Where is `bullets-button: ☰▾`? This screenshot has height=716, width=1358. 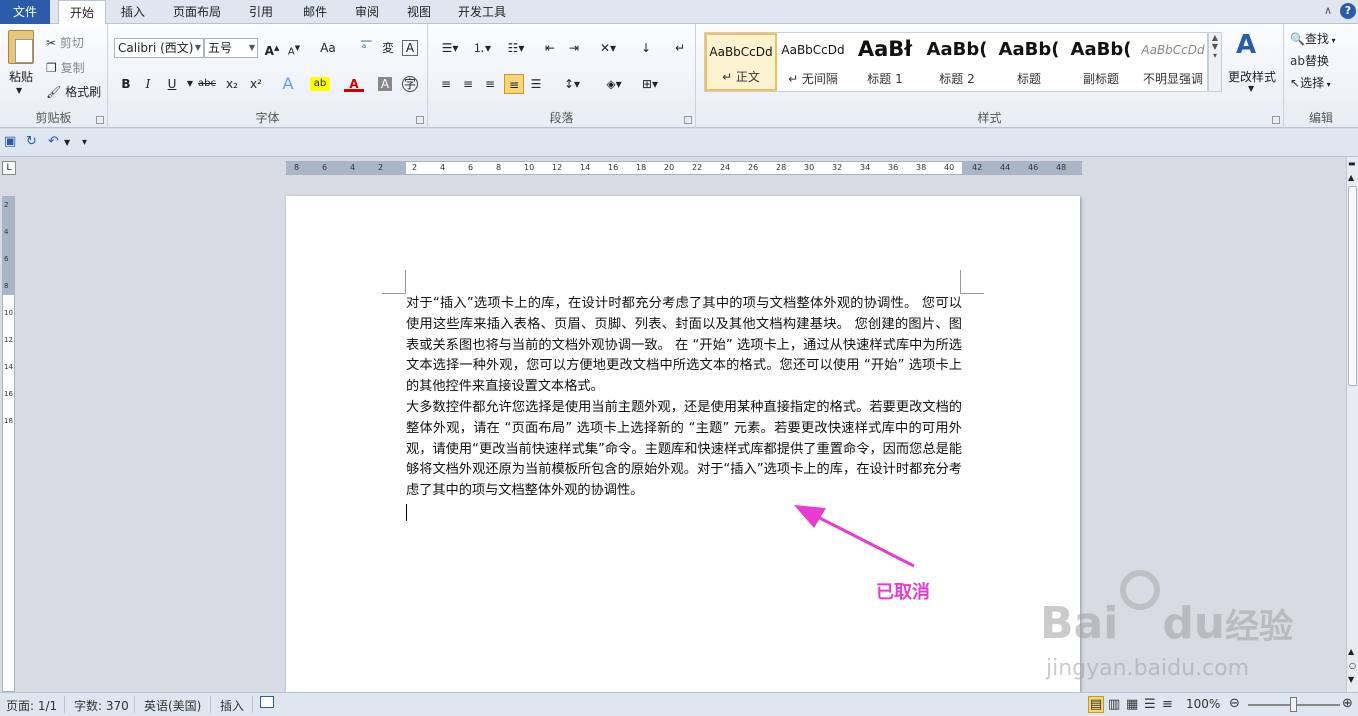
bullets-button: ☰▾ is located at coordinates (450, 48).